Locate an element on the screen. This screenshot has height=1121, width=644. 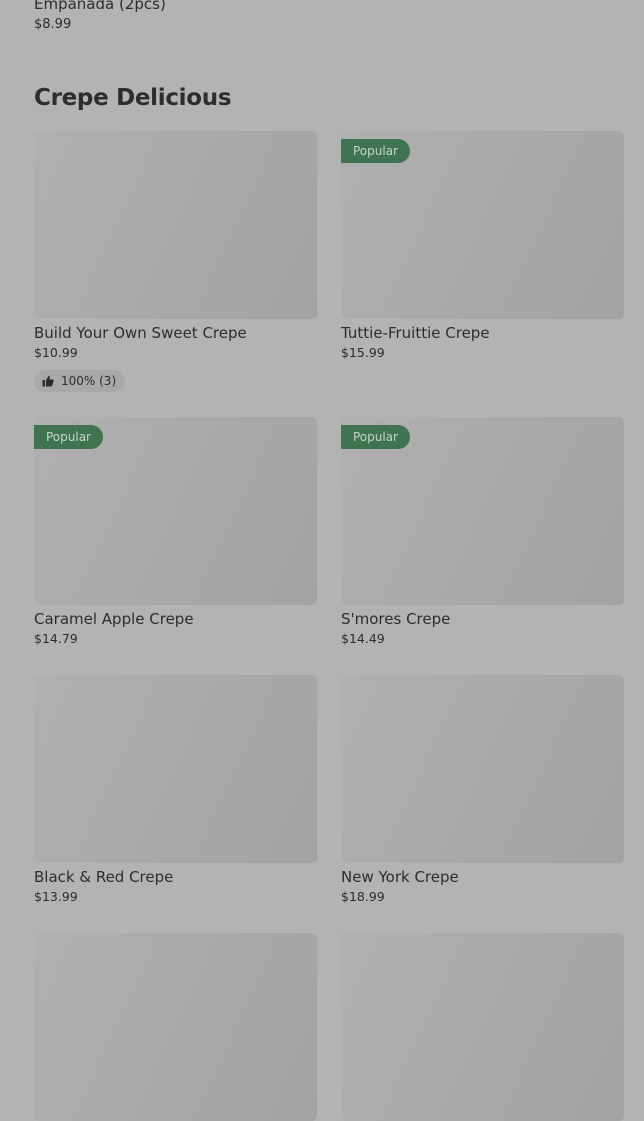
item-price: $14.49 is located at coordinates (363, 638).